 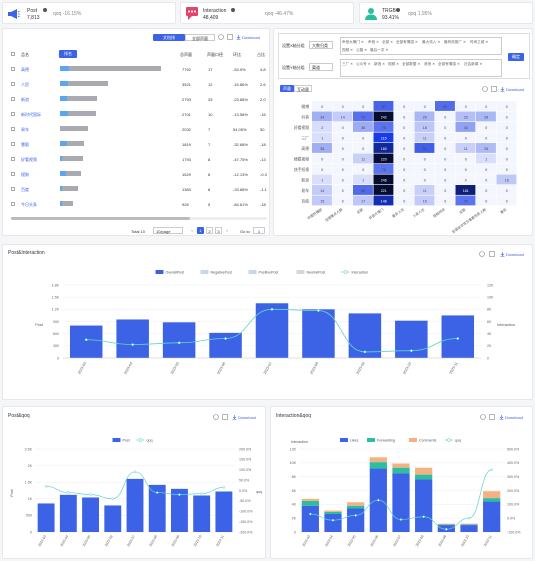 I want to click on filter-tag: 声音 ✕, so click(x=373, y=42).